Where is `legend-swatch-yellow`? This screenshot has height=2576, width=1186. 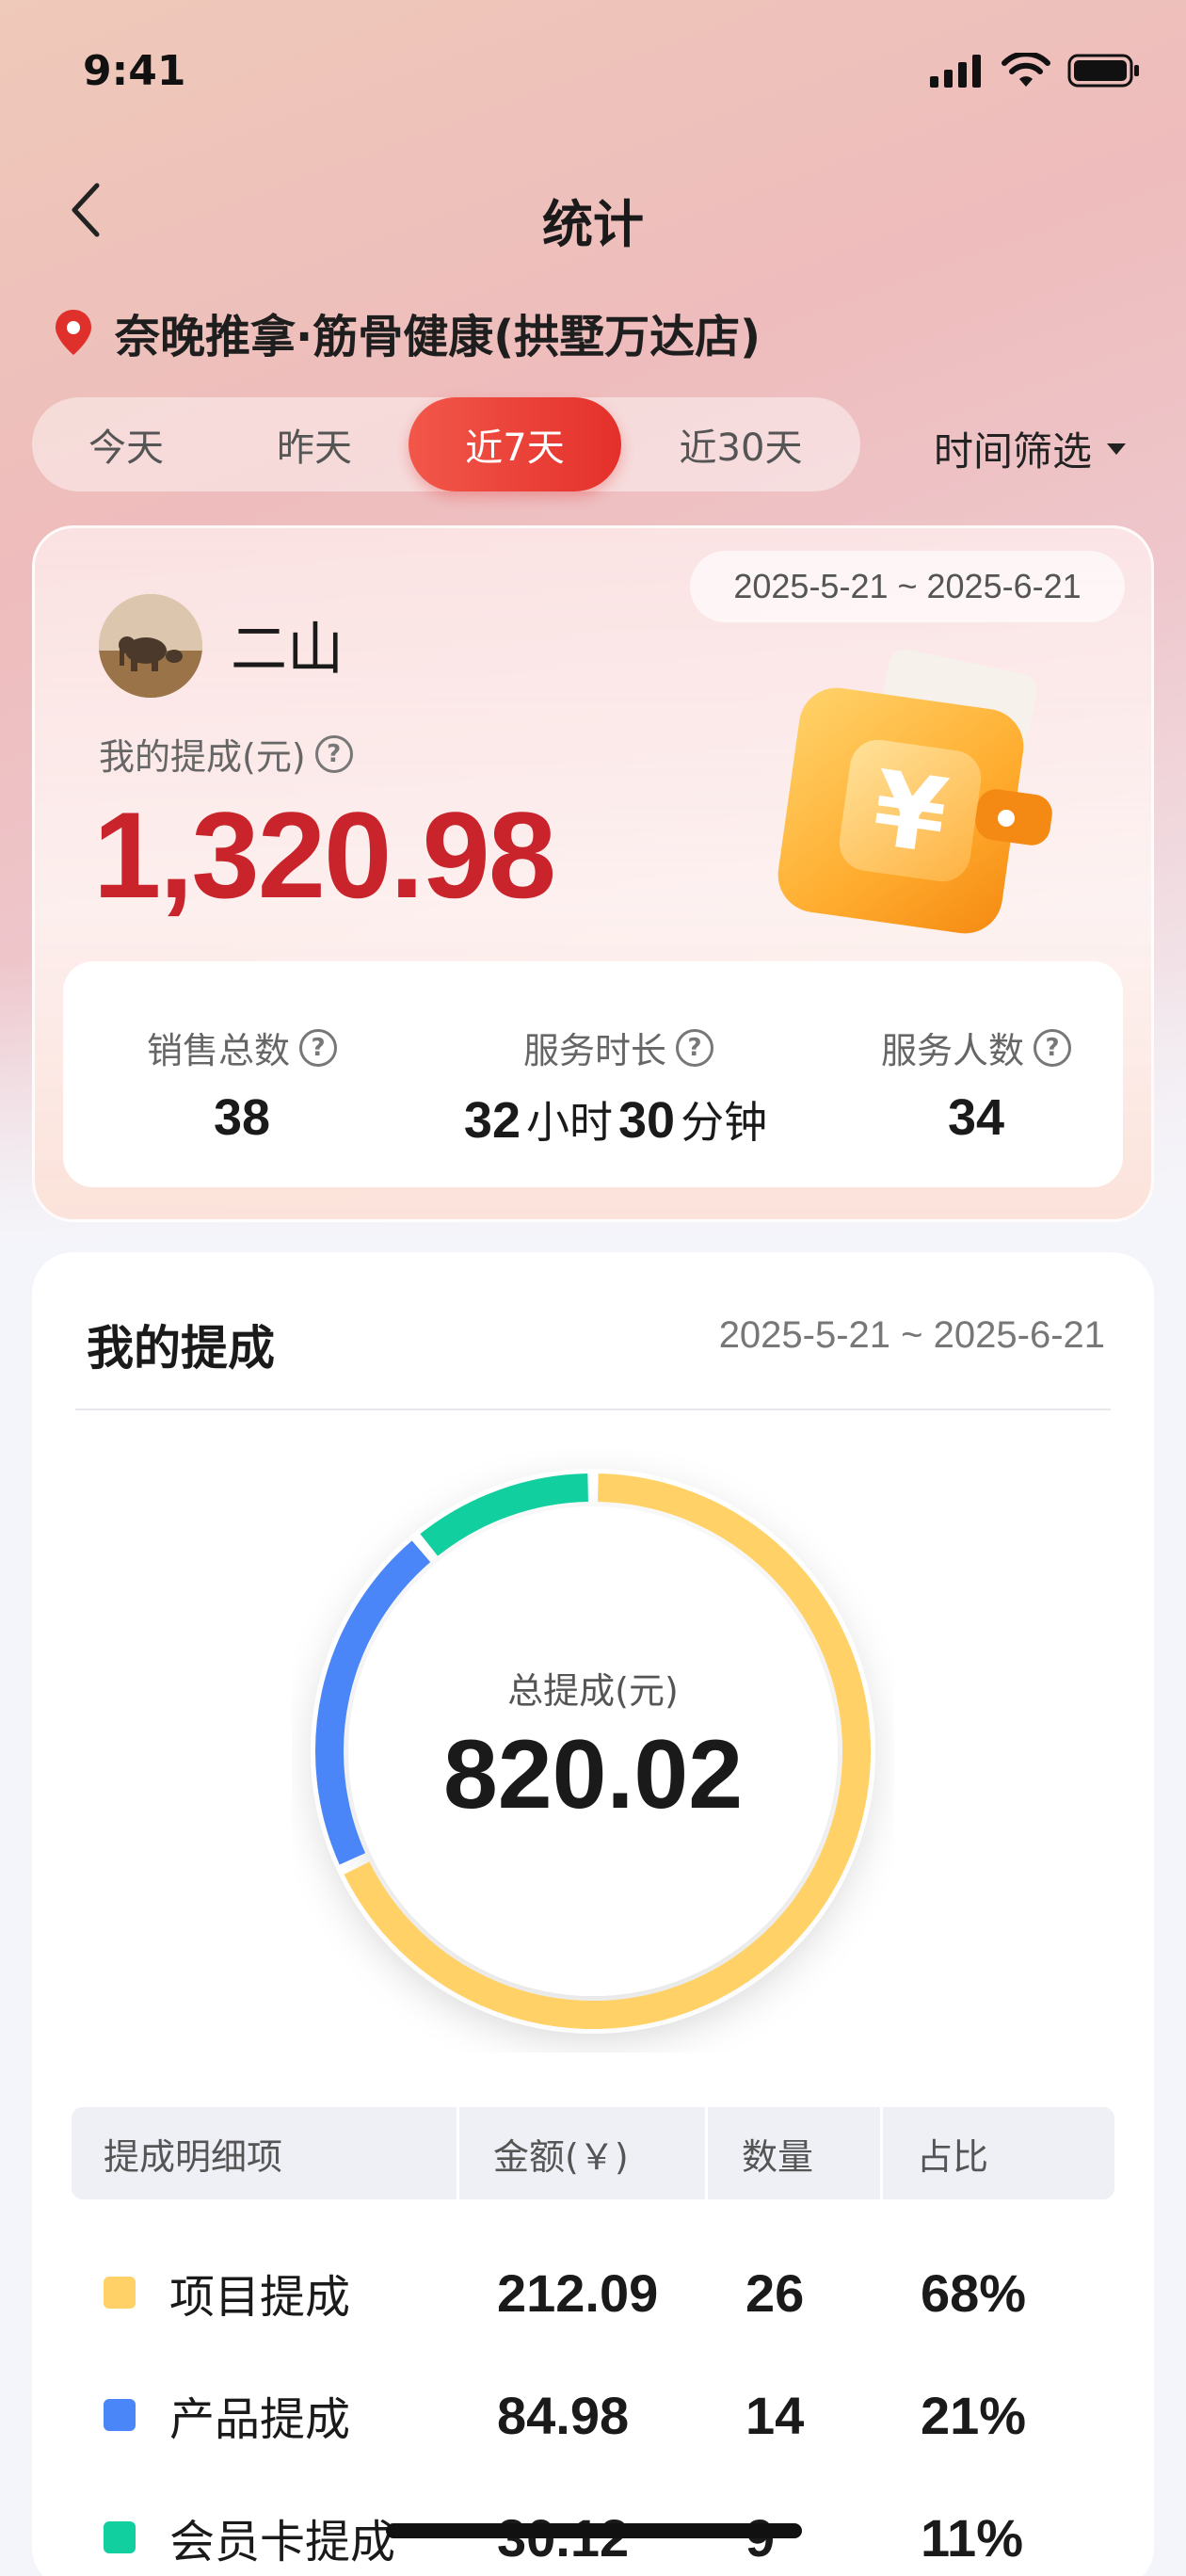
legend-swatch-yellow is located at coordinates (120, 2293).